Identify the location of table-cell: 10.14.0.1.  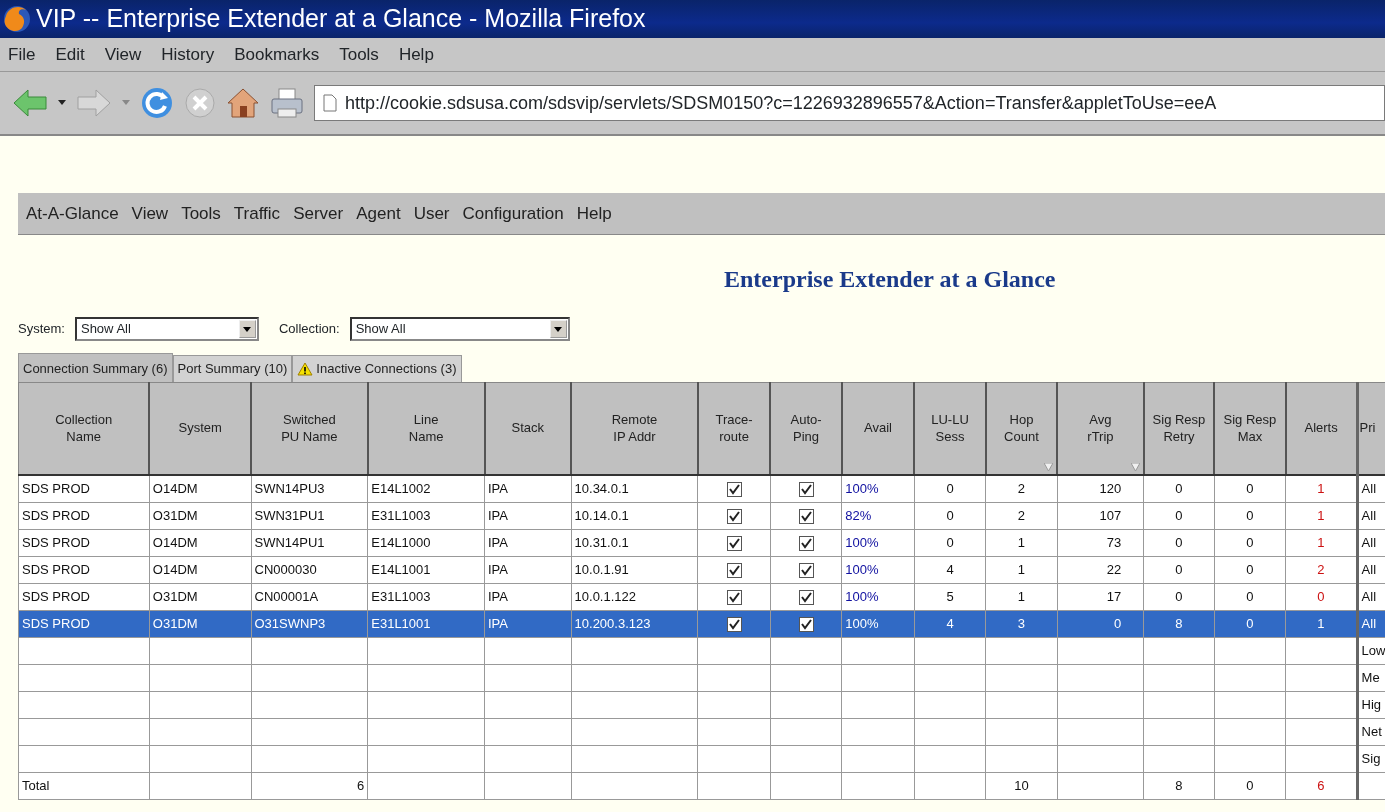
(601, 515).